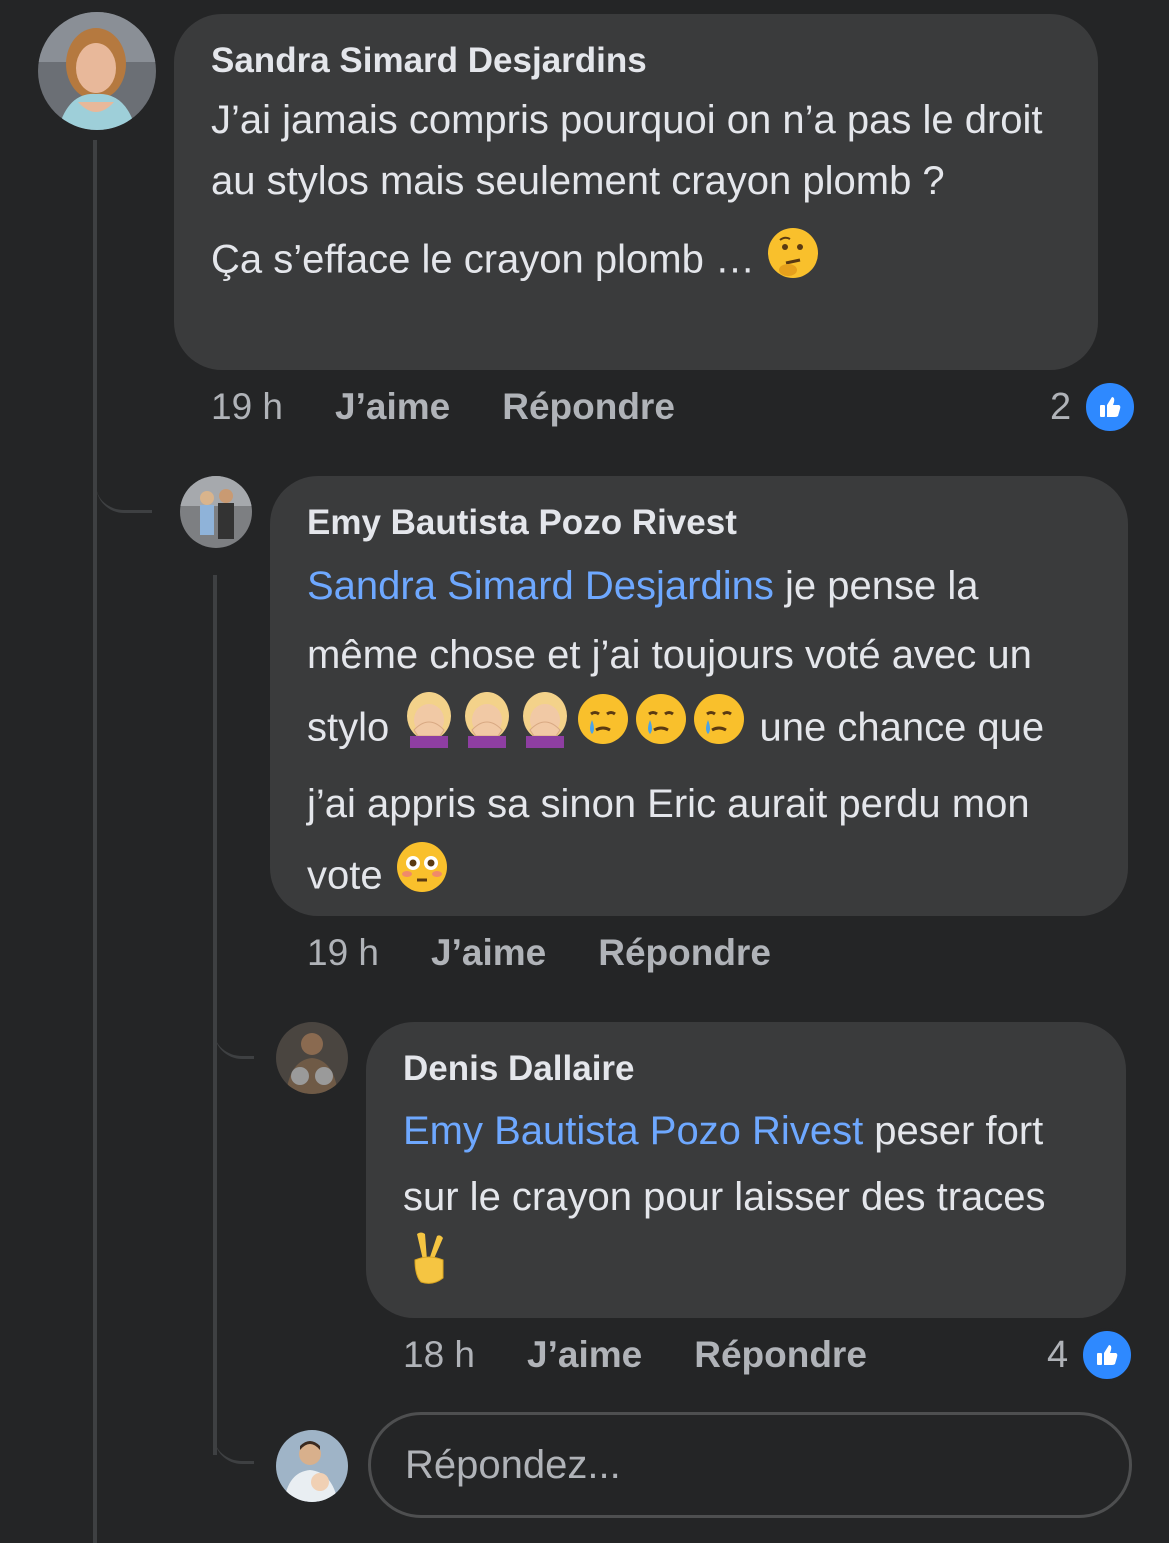 The image size is (1169, 1543). Describe the element at coordinates (429, 1269) in the screenshot. I see `victory-hand-icon` at that location.